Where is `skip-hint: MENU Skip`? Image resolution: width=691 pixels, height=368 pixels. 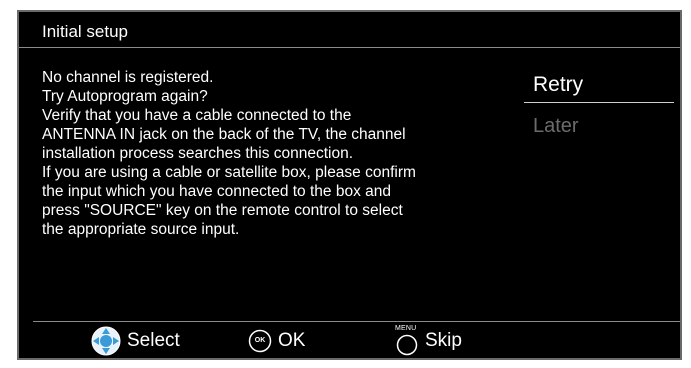 skip-hint: MENU Skip is located at coordinates (428, 341).